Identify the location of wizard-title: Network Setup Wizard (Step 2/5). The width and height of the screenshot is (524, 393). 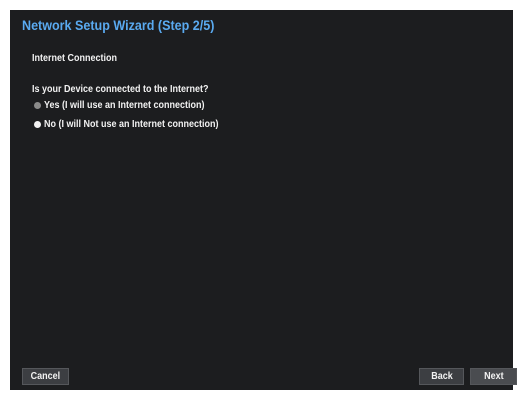
(118, 25).